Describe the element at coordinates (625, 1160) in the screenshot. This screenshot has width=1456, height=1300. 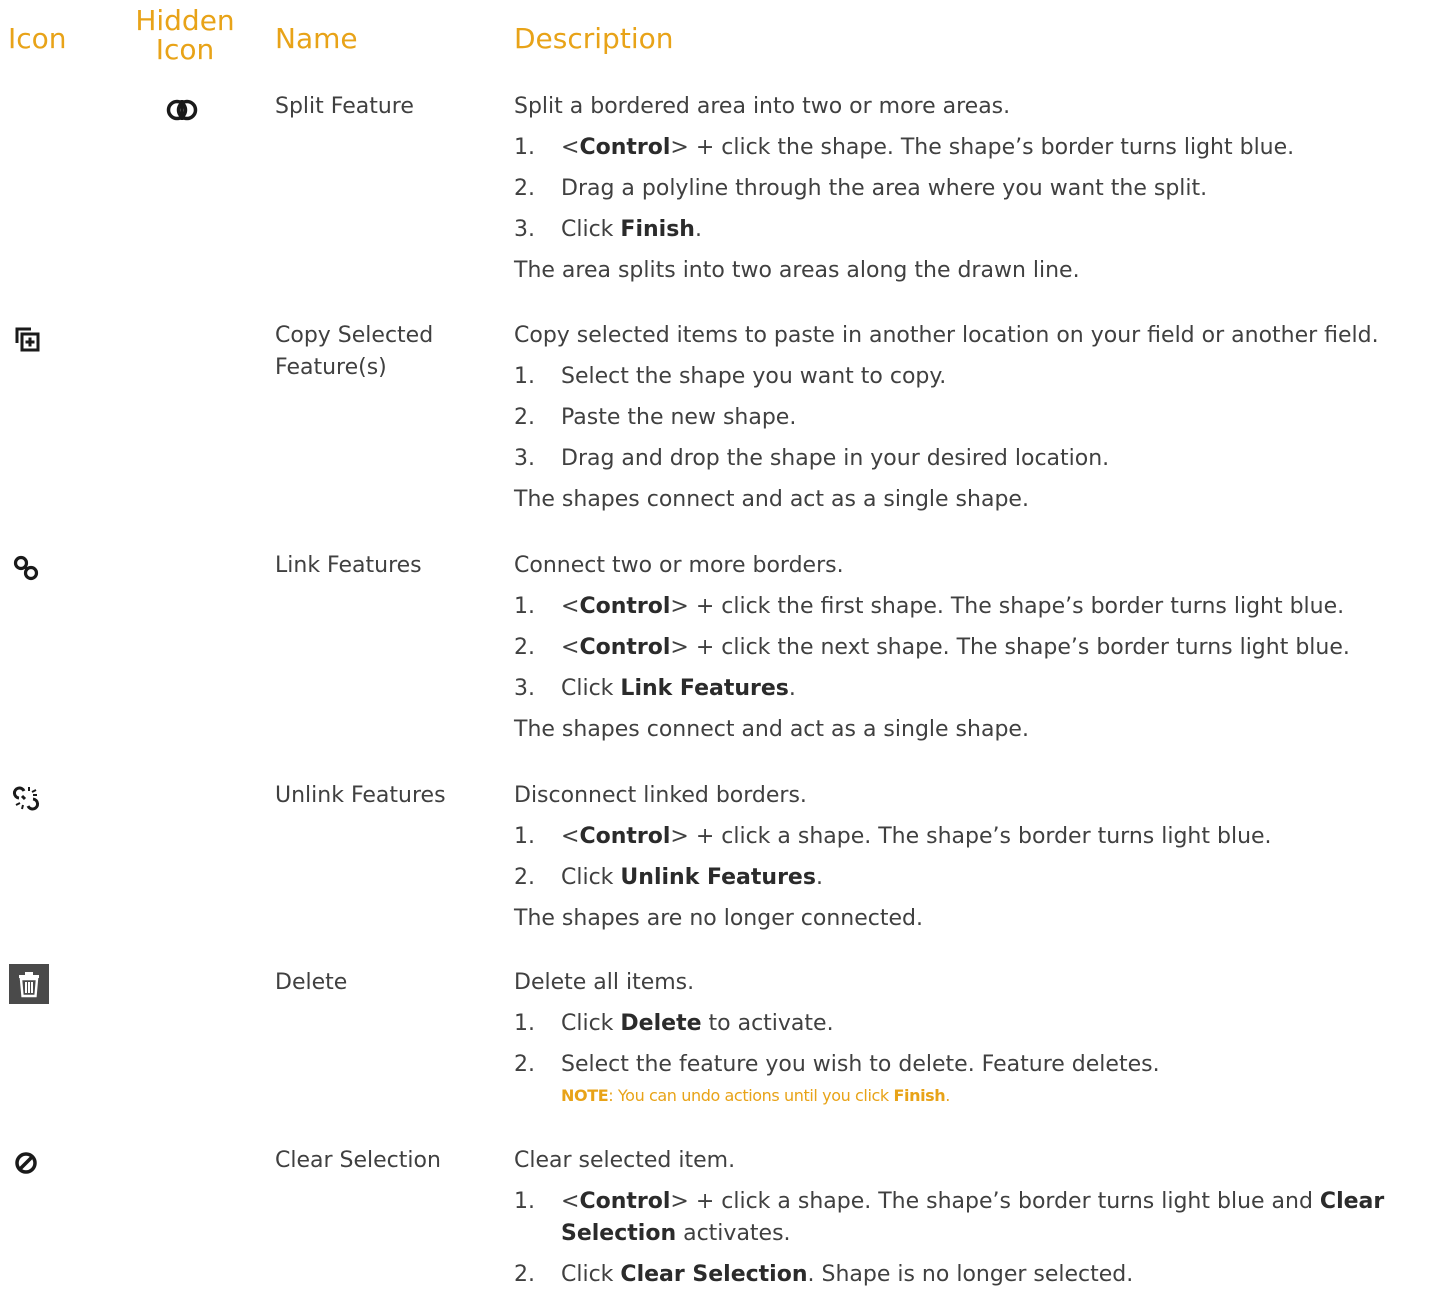
I see `intro: Clear selected item.` at that location.